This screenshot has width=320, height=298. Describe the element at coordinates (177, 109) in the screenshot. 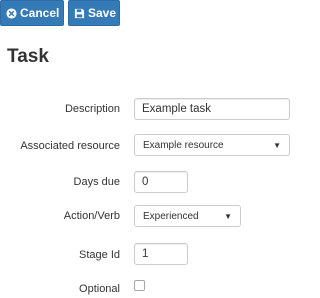

I see `description-value: Example task` at that location.